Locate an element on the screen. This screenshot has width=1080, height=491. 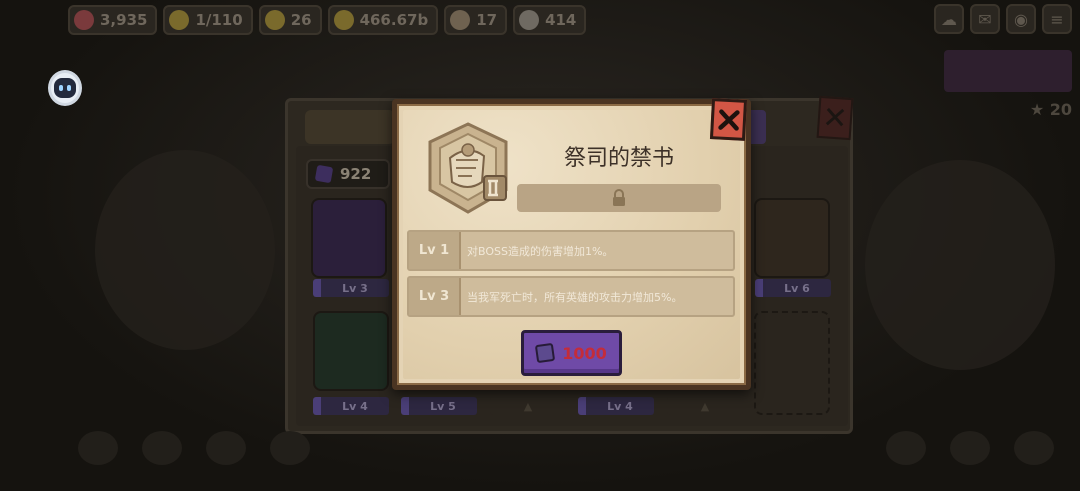
close-icon: ✕ is located at coordinates (835, 118).